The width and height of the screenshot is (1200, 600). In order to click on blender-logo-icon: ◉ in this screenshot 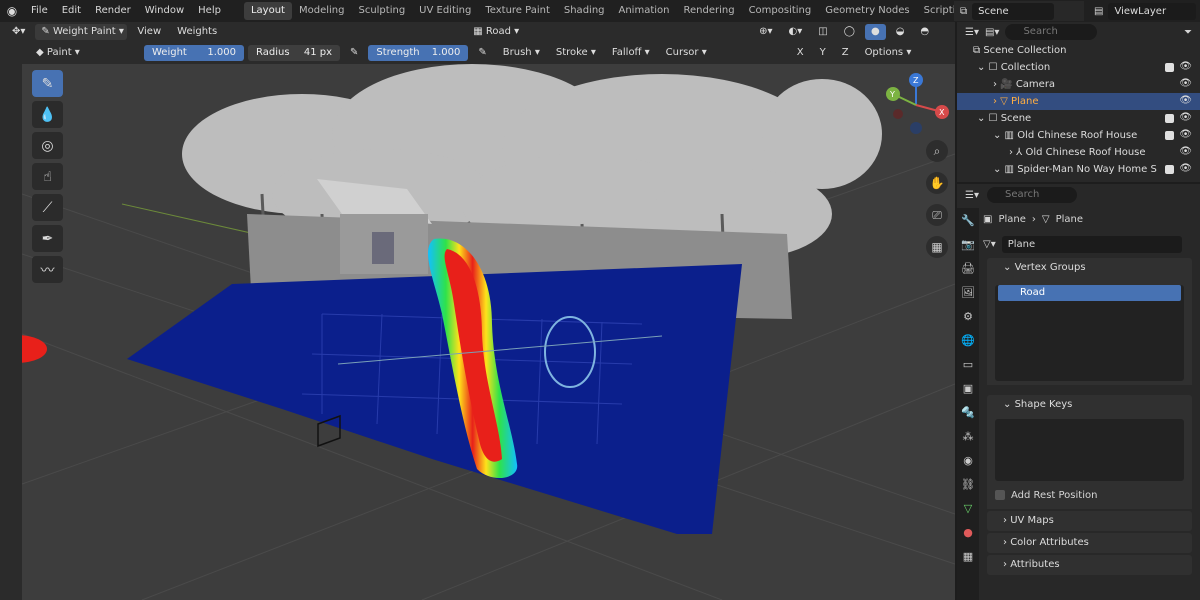, I will do `click(12, 11)`.